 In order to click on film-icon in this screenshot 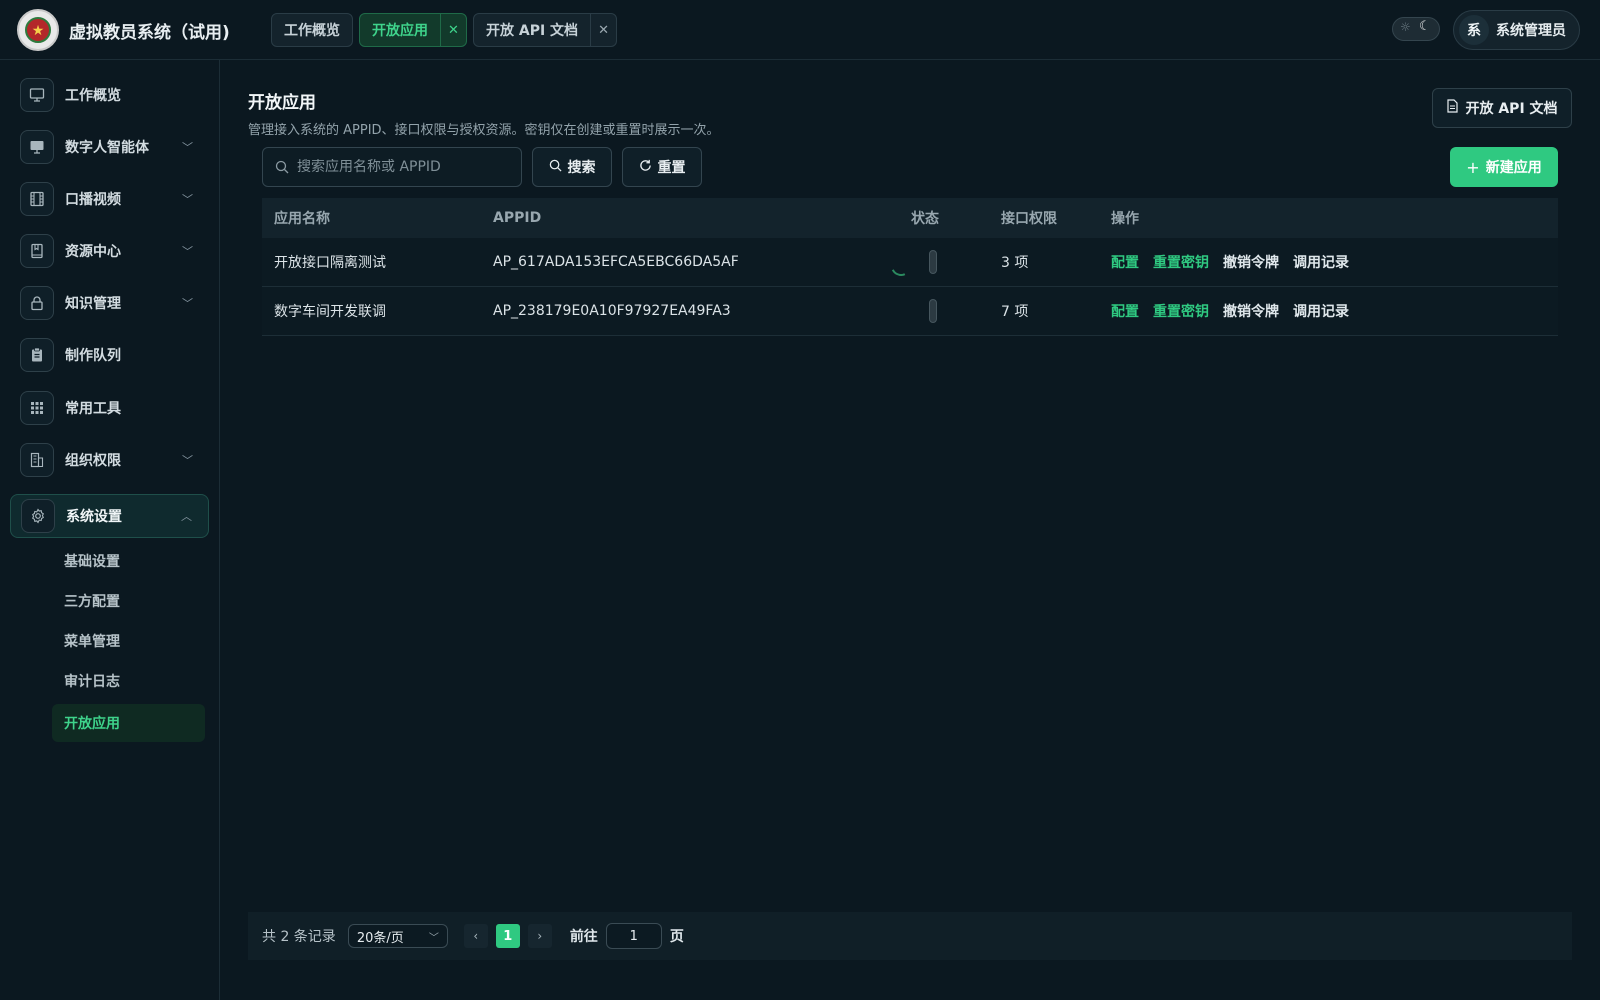, I will do `click(37, 199)`.